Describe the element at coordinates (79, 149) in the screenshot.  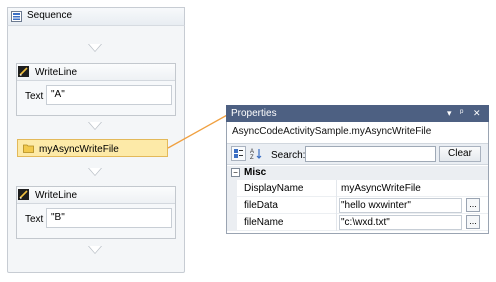
I see `async-activity-title: myAsyncWriteFile` at that location.